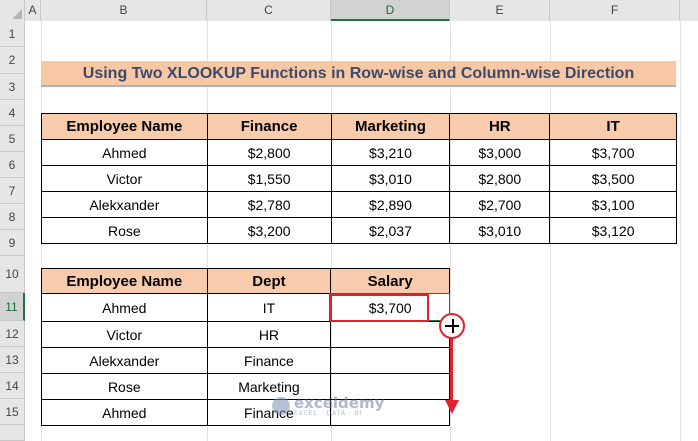 The image size is (698, 441). I want to click on cell: $3,700, so click(613, 152).